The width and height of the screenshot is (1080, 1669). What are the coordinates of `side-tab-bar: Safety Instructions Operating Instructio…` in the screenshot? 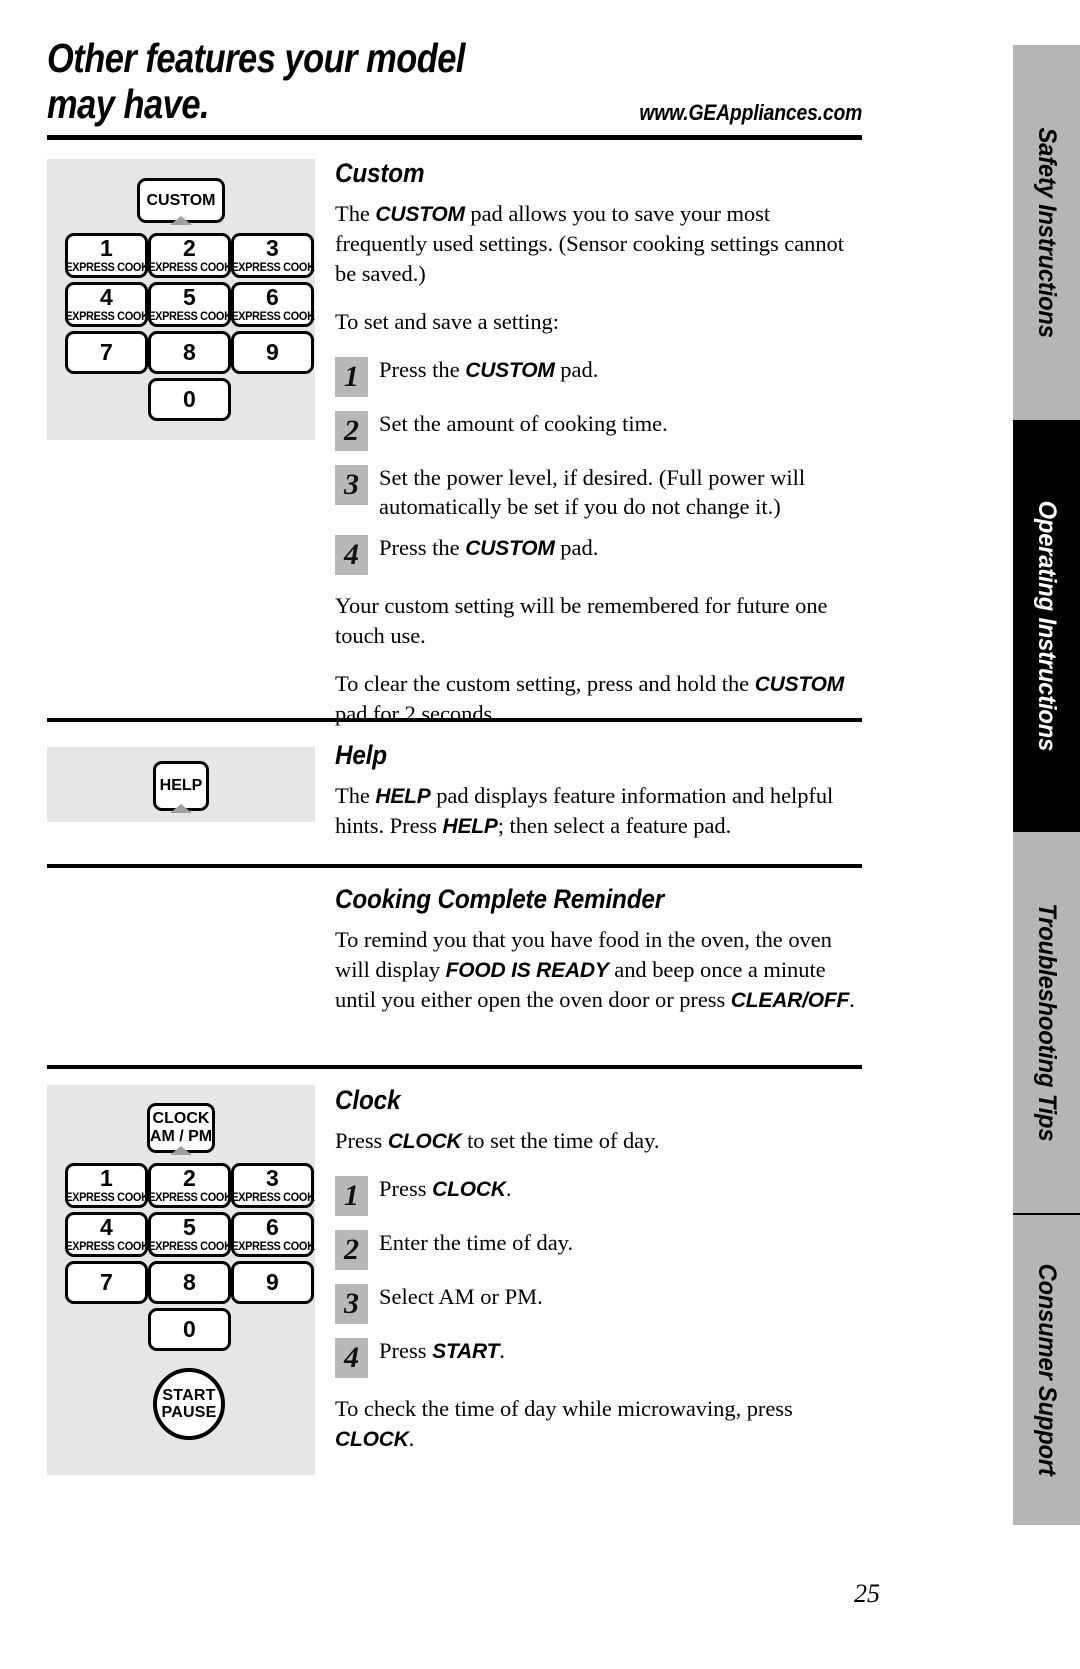 It's located at (1046, 785).